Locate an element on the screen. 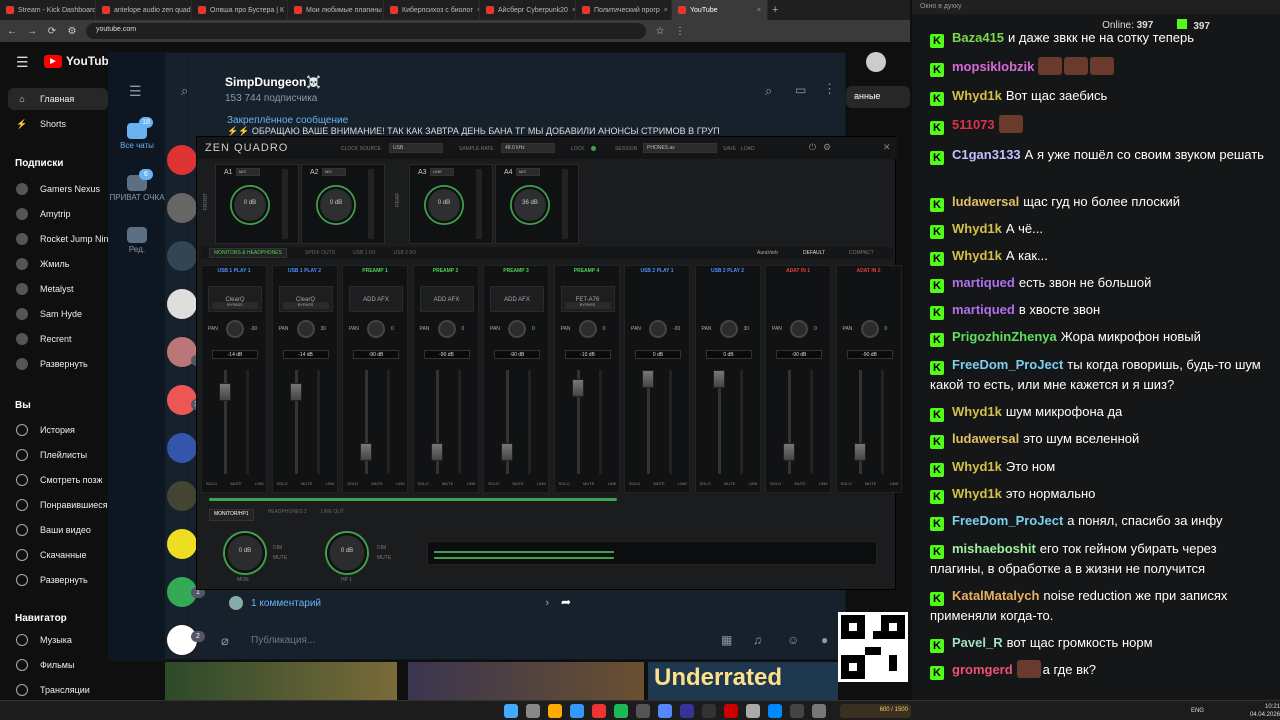  monitor-knob: 0 dB is located at coordinates (245, 553).